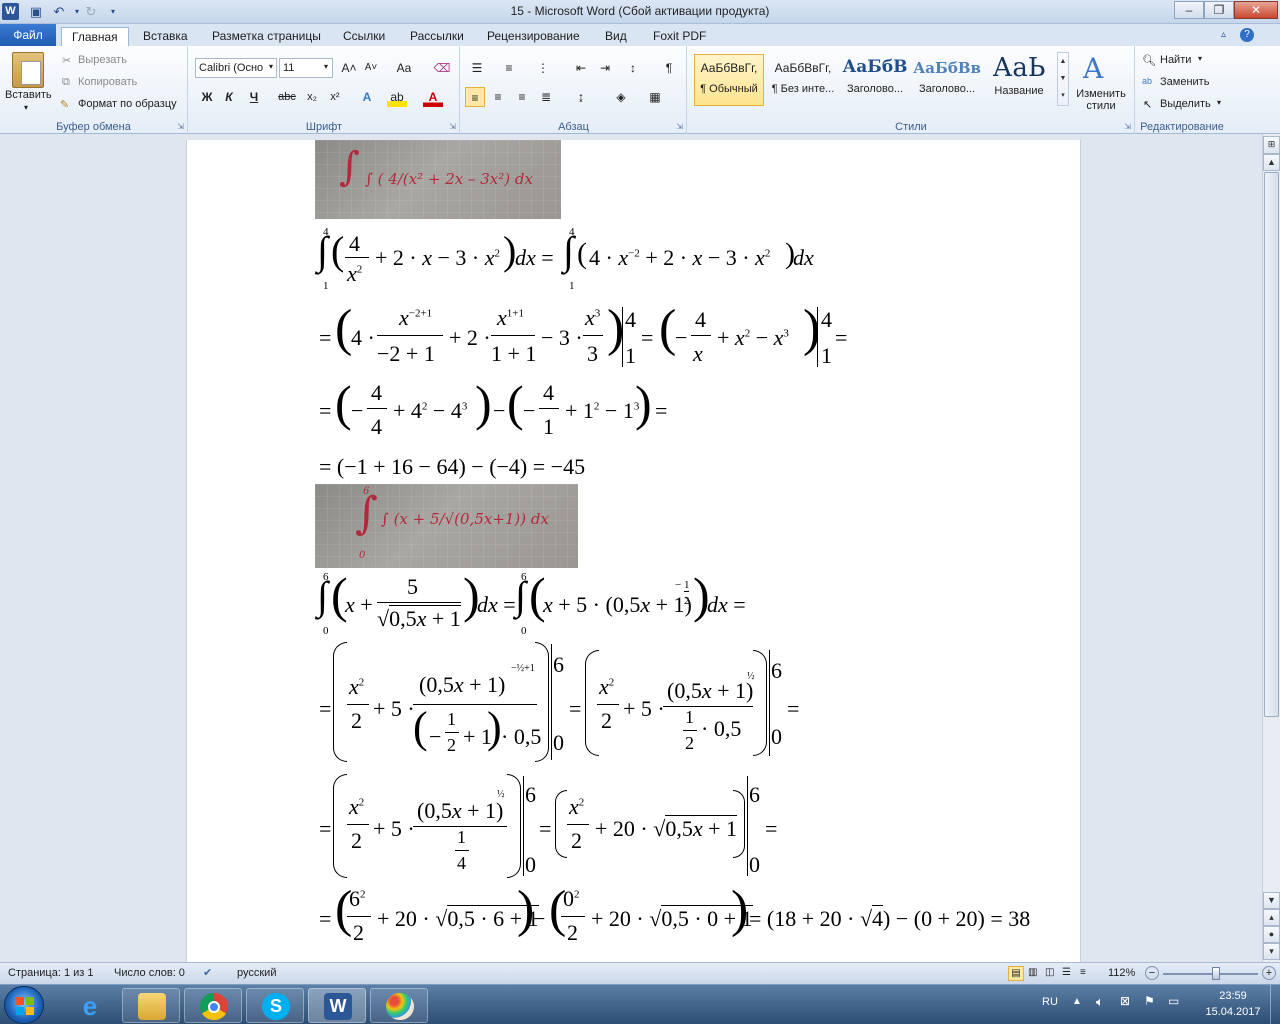 The width and height of the screenshot is (1280, 1024). Describe the element at coordinates (404, 68) in the screenshot. I see `change-case-button: Aa` at that location.